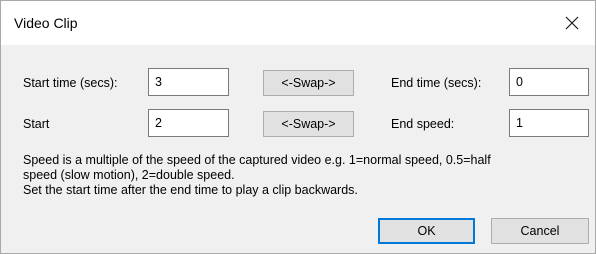  I want to click on close-button, so click(572, 23).